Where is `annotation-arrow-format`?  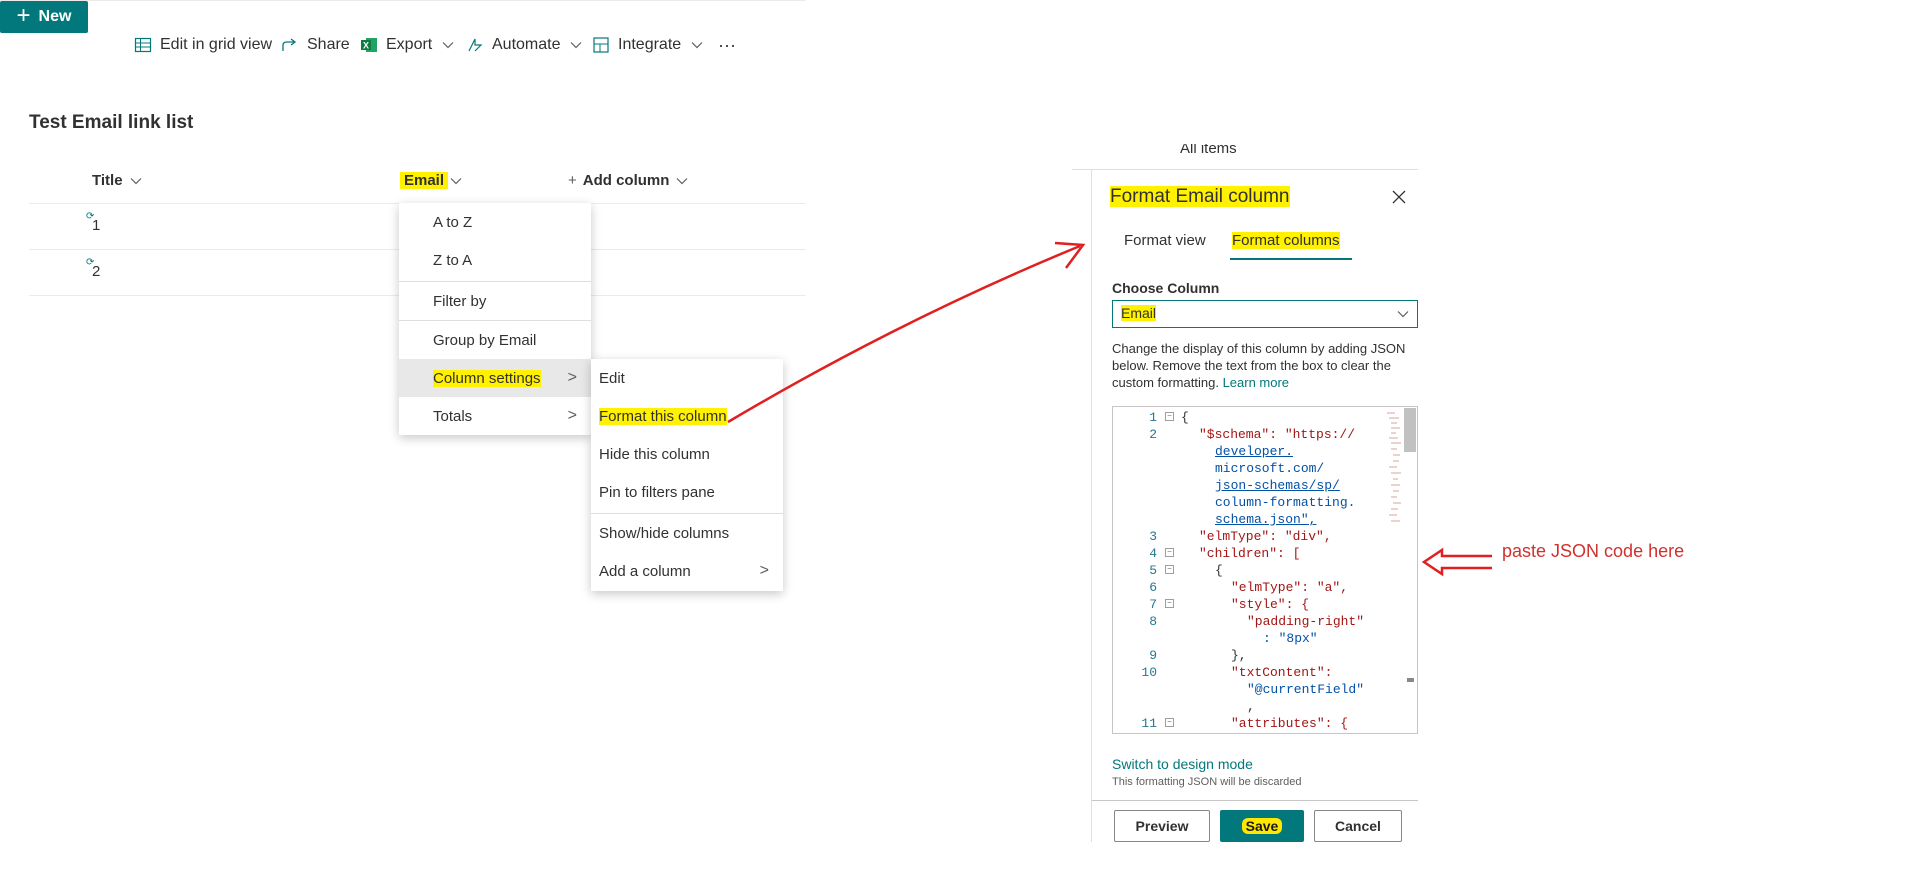
annotation-arrow-format is located at coordinates (904, 334).